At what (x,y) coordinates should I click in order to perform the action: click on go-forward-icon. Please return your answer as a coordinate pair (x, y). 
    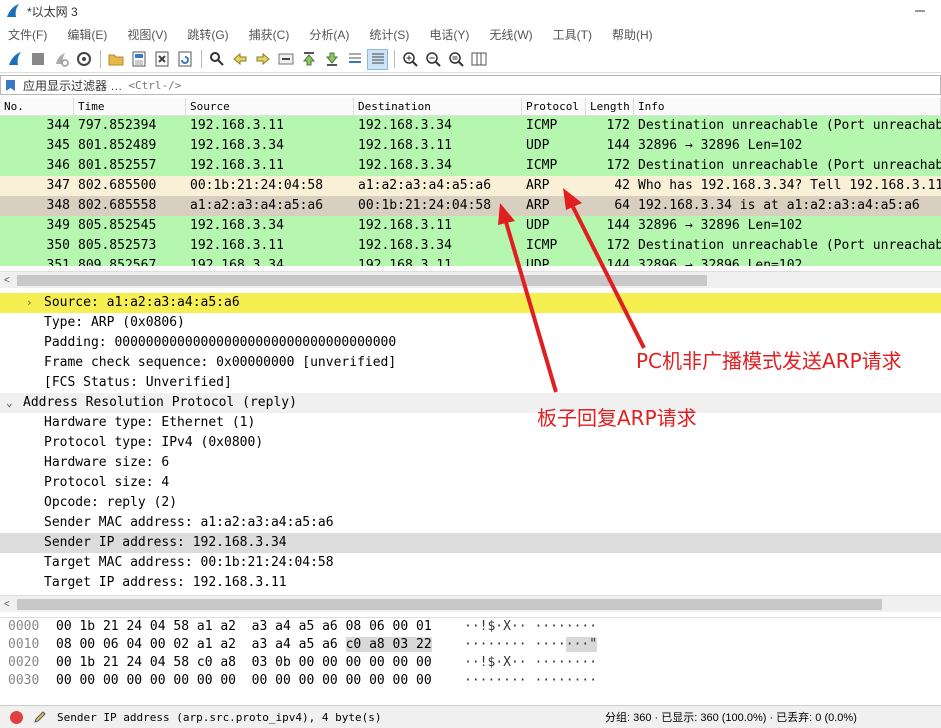
    Looking at the image, I should click on (262, 59).